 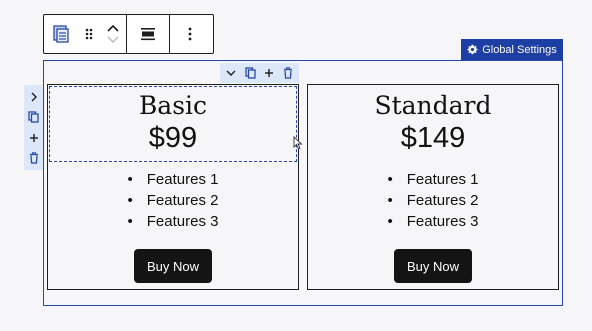 I want to click on block-toolbar-group-align, so click(x=148, y=34).